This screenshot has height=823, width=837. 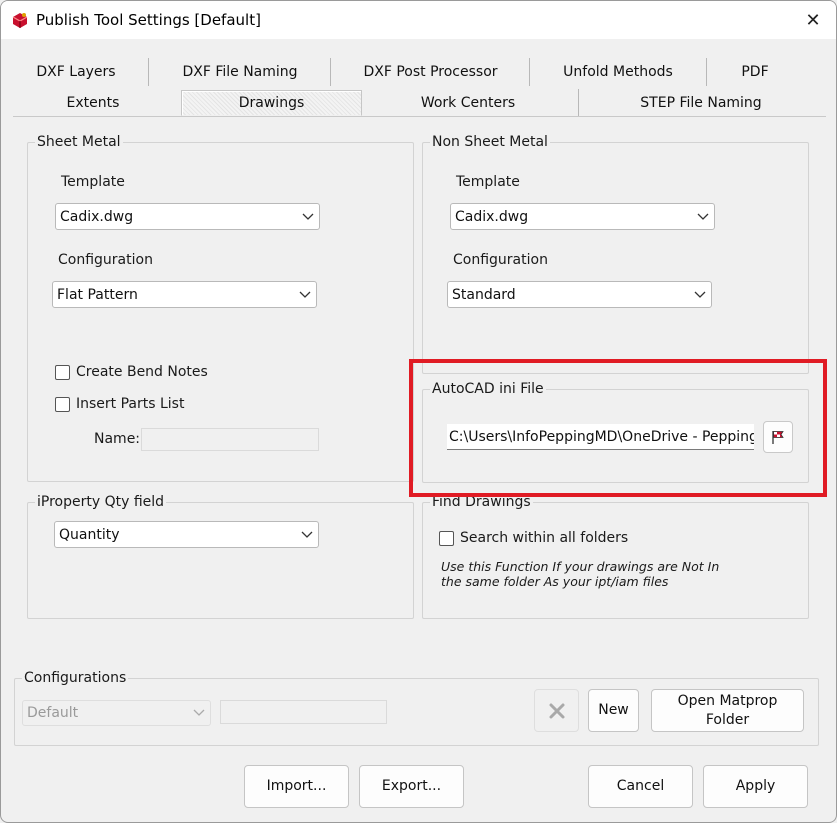 What do you see at coordinates (418, 20) in the screenshot?
I see `title-bar: Publish Tool Settings [Default] ✕` at bounding box center [418, 20].